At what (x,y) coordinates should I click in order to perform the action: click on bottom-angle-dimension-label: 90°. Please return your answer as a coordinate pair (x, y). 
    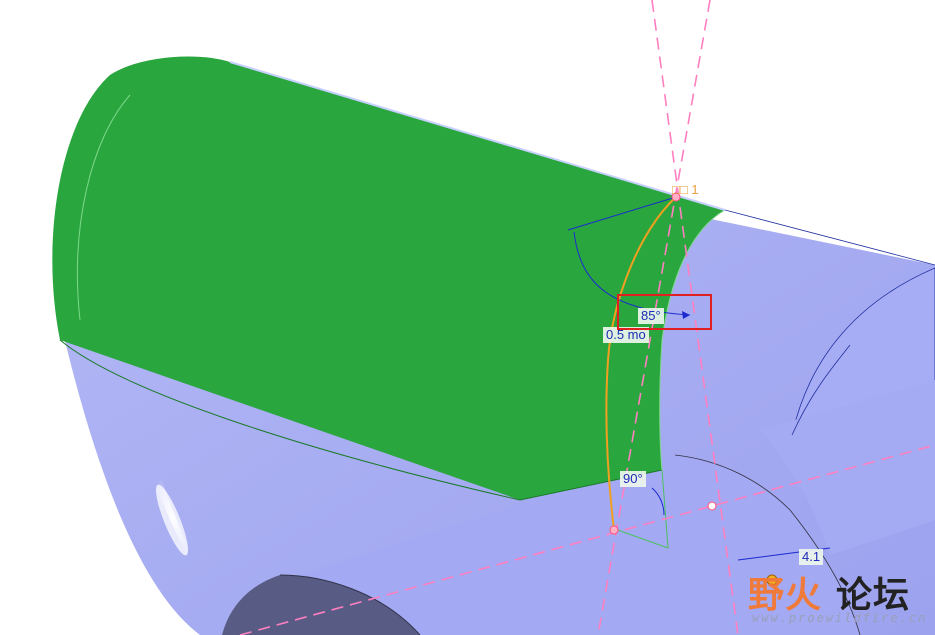
    Looking at the image, I should click on (633, 479).